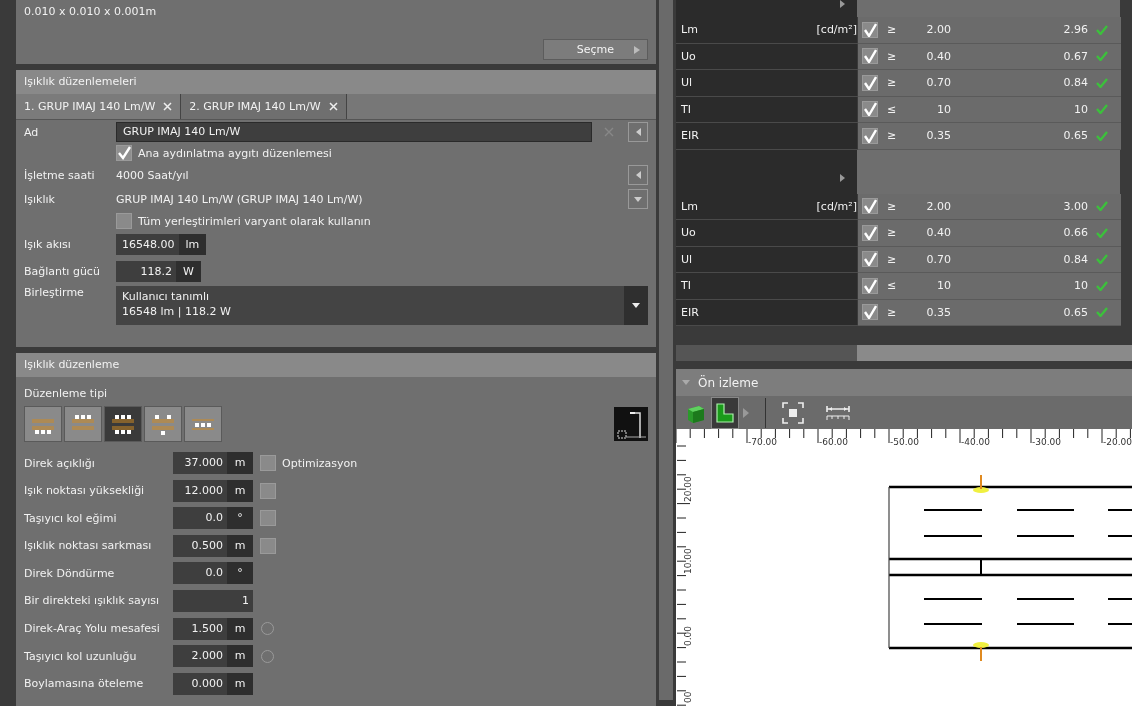  I want to click on field-label: Işık noktası yüksekliği, so click(85, 491).